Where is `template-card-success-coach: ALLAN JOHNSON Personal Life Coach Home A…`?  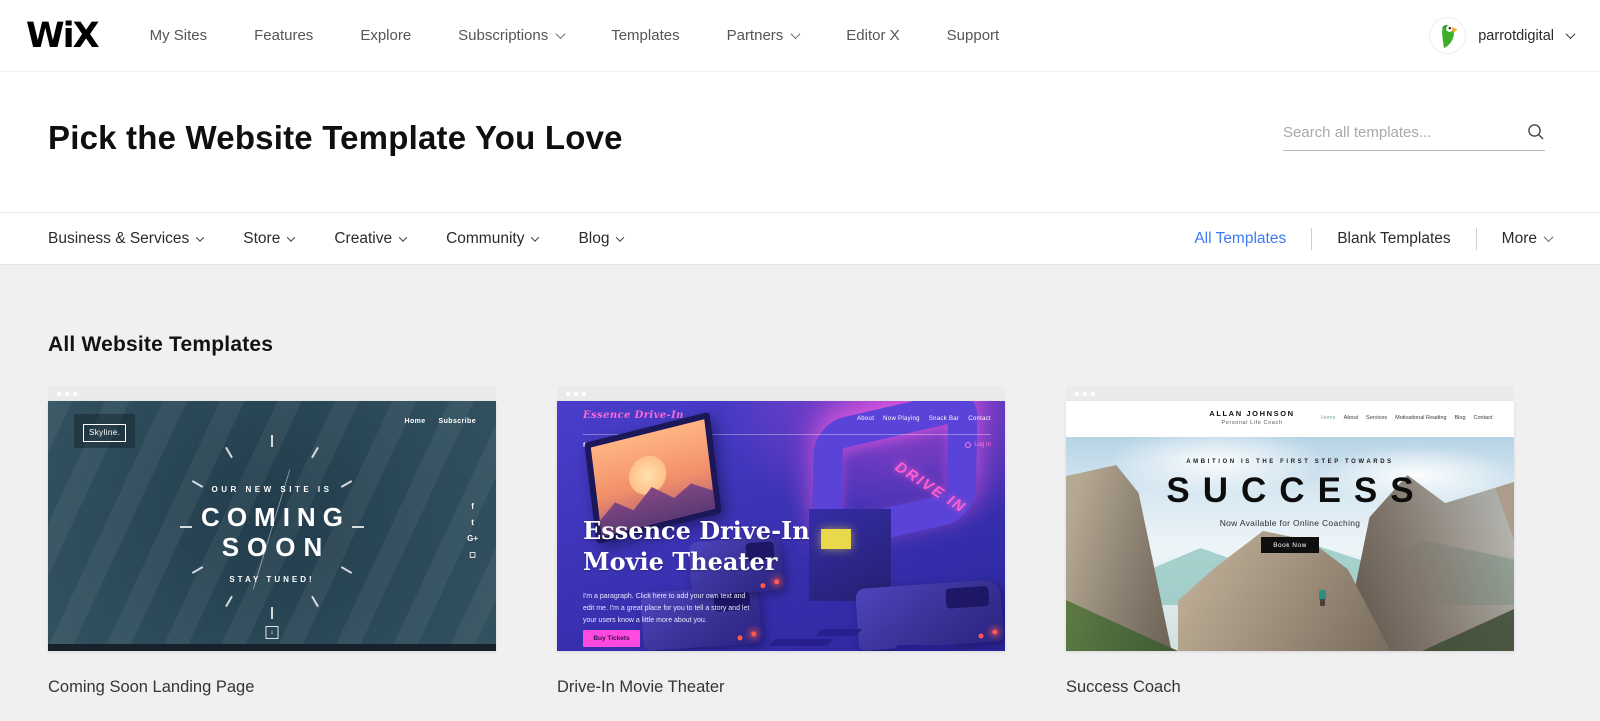 template-card-success-coach: ALLAN JOHNSON Personal Life Coach Home A… is located at coordinates (1290, 541).